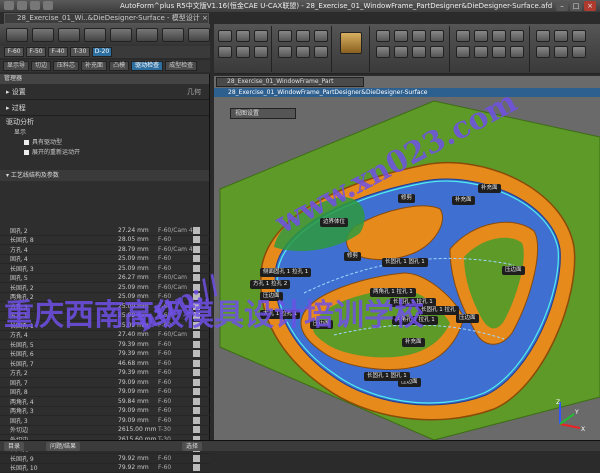  I want to click on section-icon, so click(383, 52).